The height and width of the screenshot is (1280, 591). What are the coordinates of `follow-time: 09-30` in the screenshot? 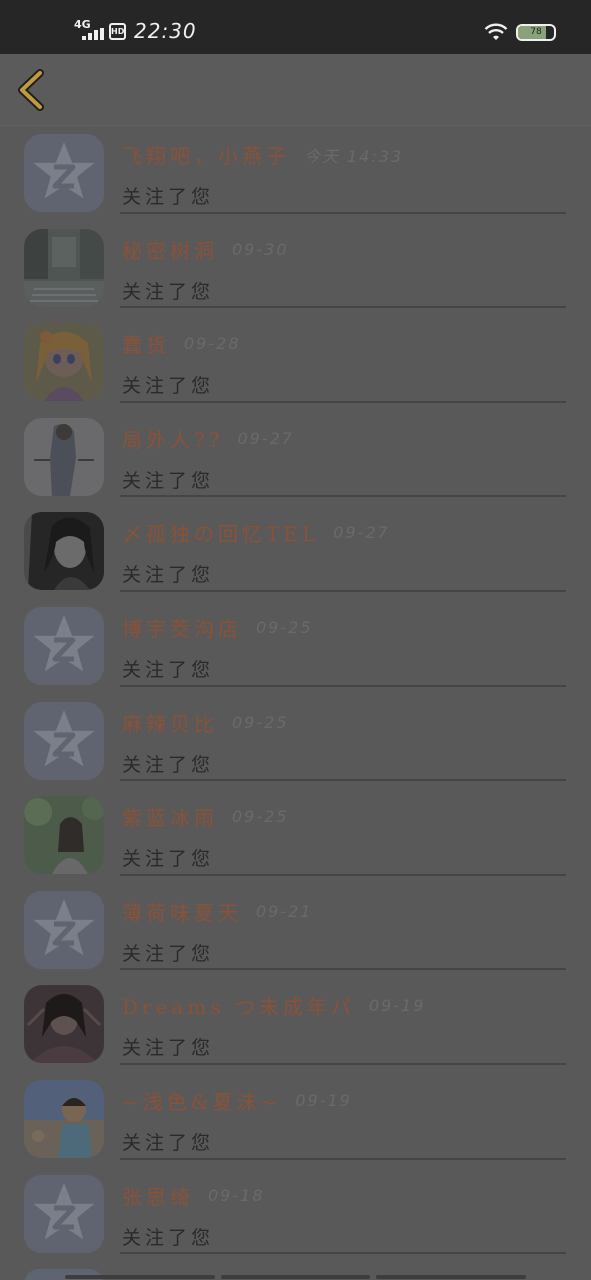 It's located at (260, 249).